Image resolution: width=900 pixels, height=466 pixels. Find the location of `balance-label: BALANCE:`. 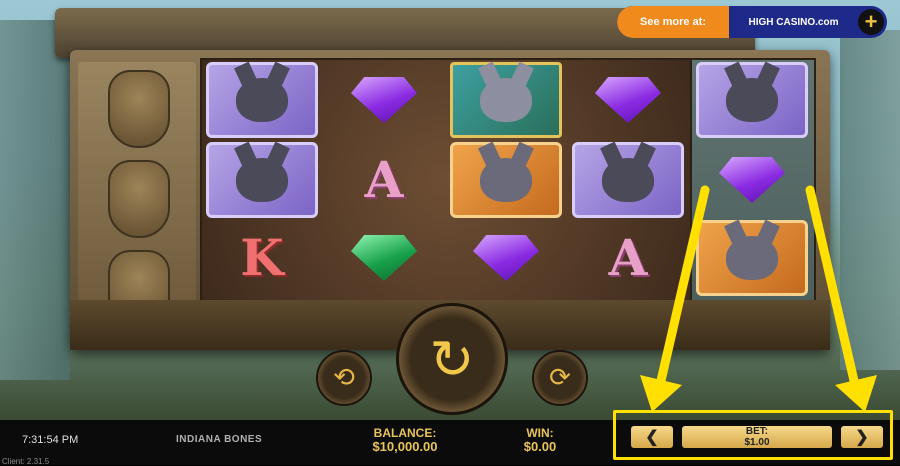

balance-label: BALANCE: is located at coordinates (405, 433).